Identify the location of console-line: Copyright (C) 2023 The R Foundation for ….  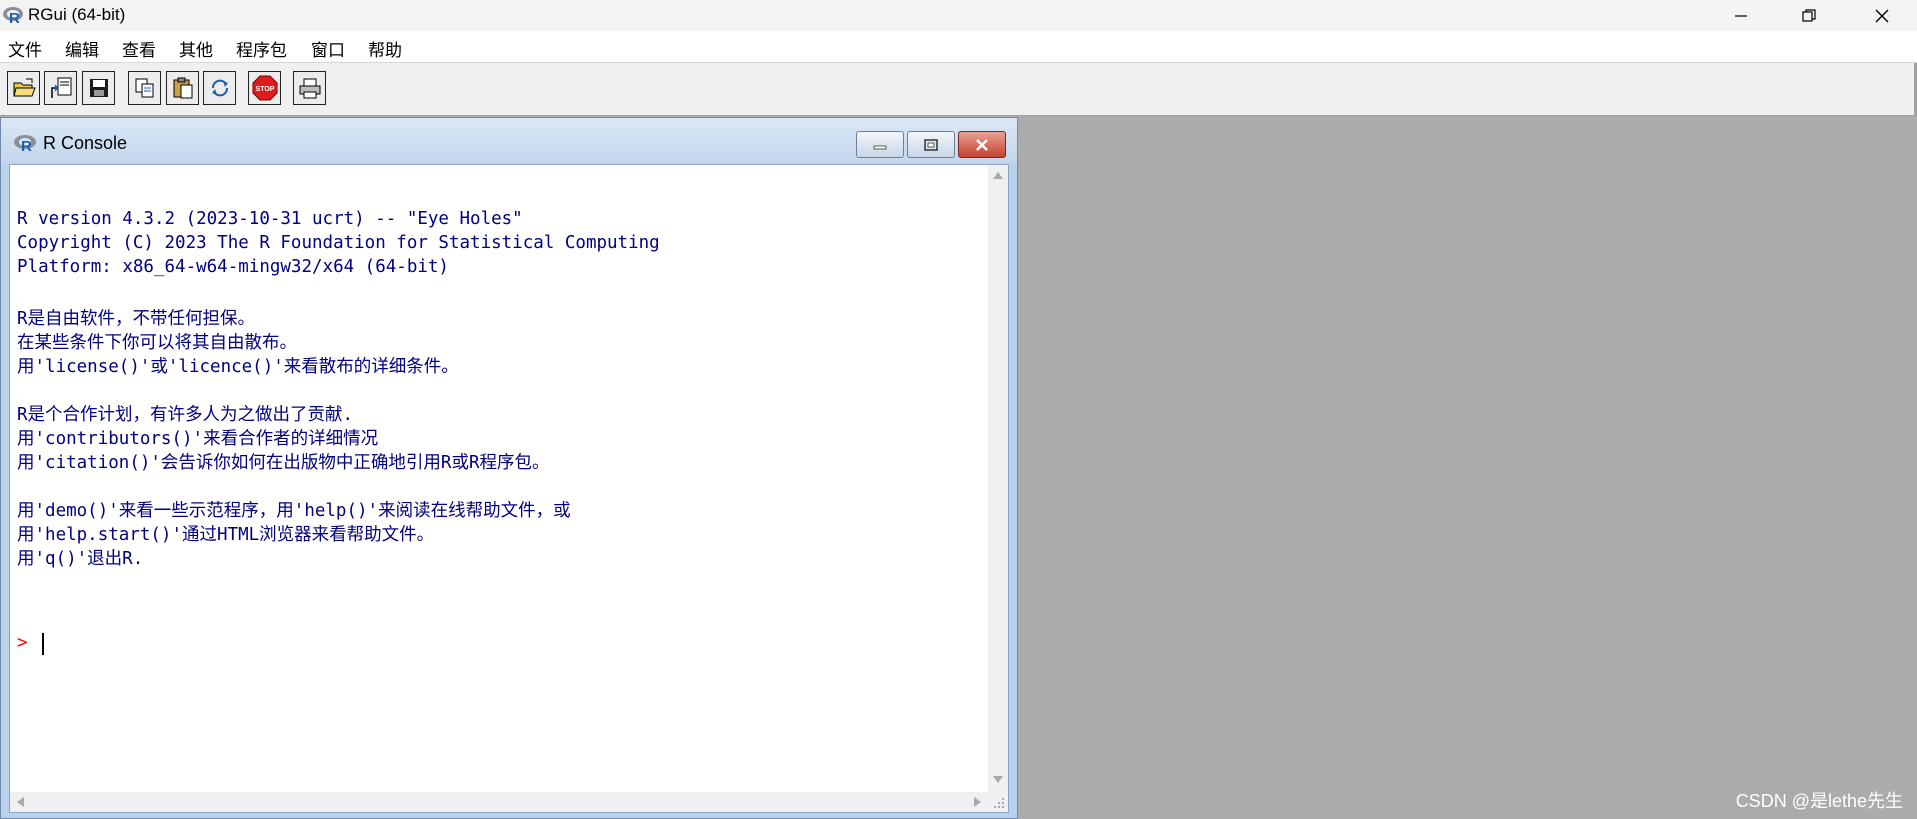
(338, 243).